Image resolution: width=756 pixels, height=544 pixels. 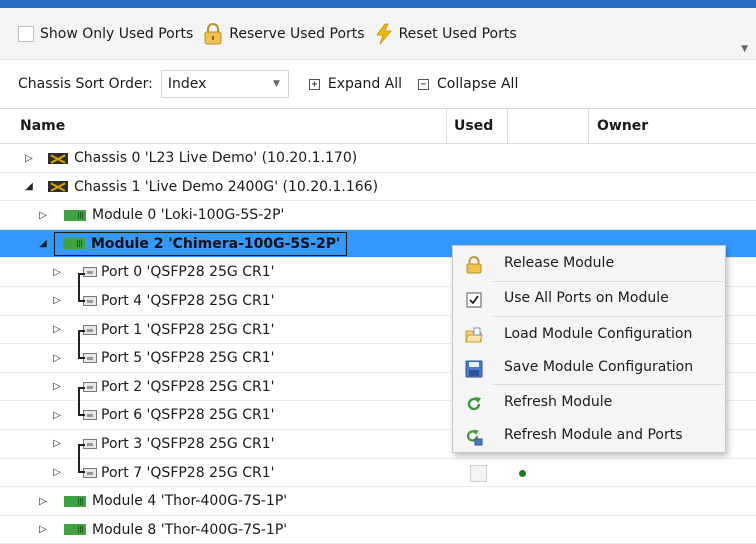 I want to click on column-header-owner: Owner, so click(x=672, y=126).